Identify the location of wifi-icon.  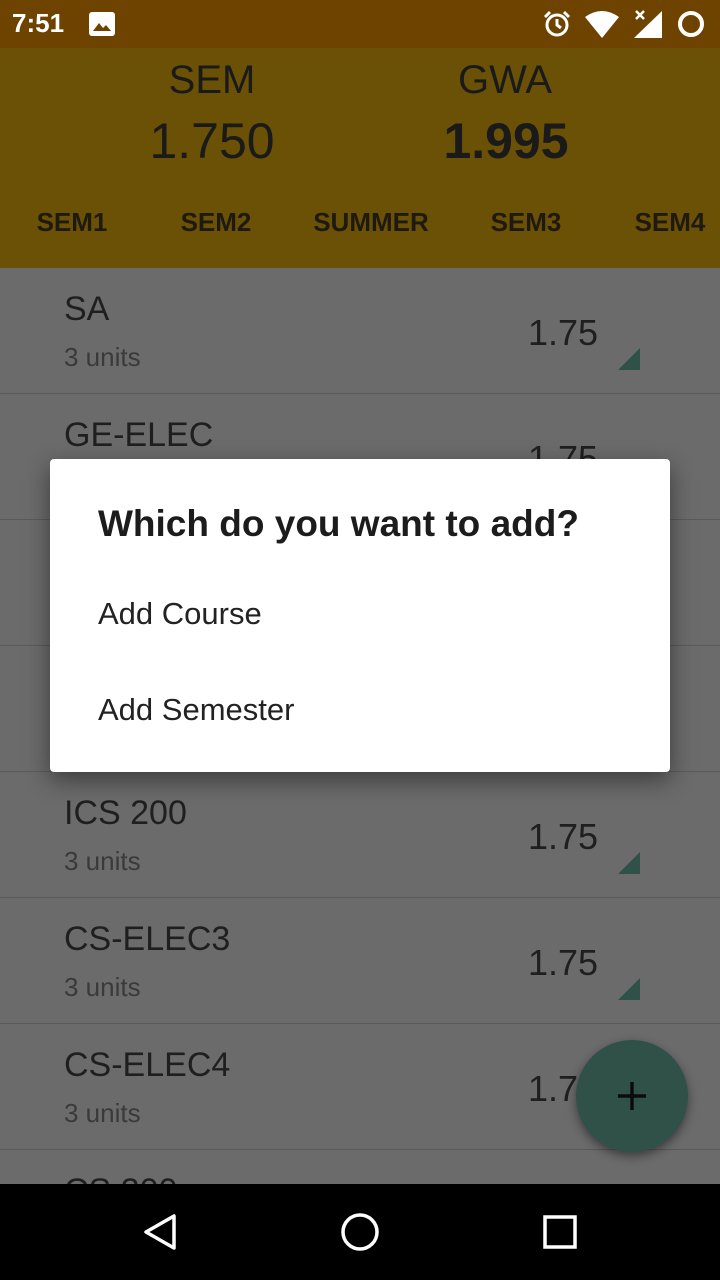
(602, 24).